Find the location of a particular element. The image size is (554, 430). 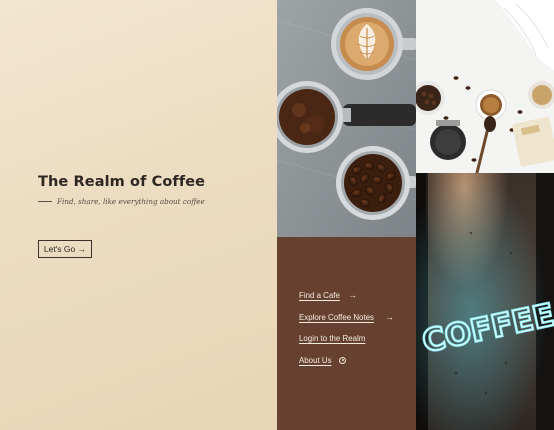

nav-item-about-us: About Us is located at coordinates (323, 360).